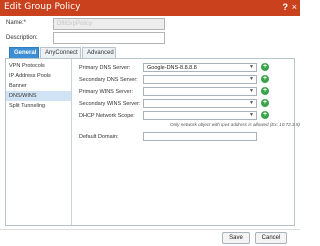 The image size is (320, 246). Describe the element at coordinates (200, 91) in the screenshot. I see `primary-wins-select: ▼` at that location.